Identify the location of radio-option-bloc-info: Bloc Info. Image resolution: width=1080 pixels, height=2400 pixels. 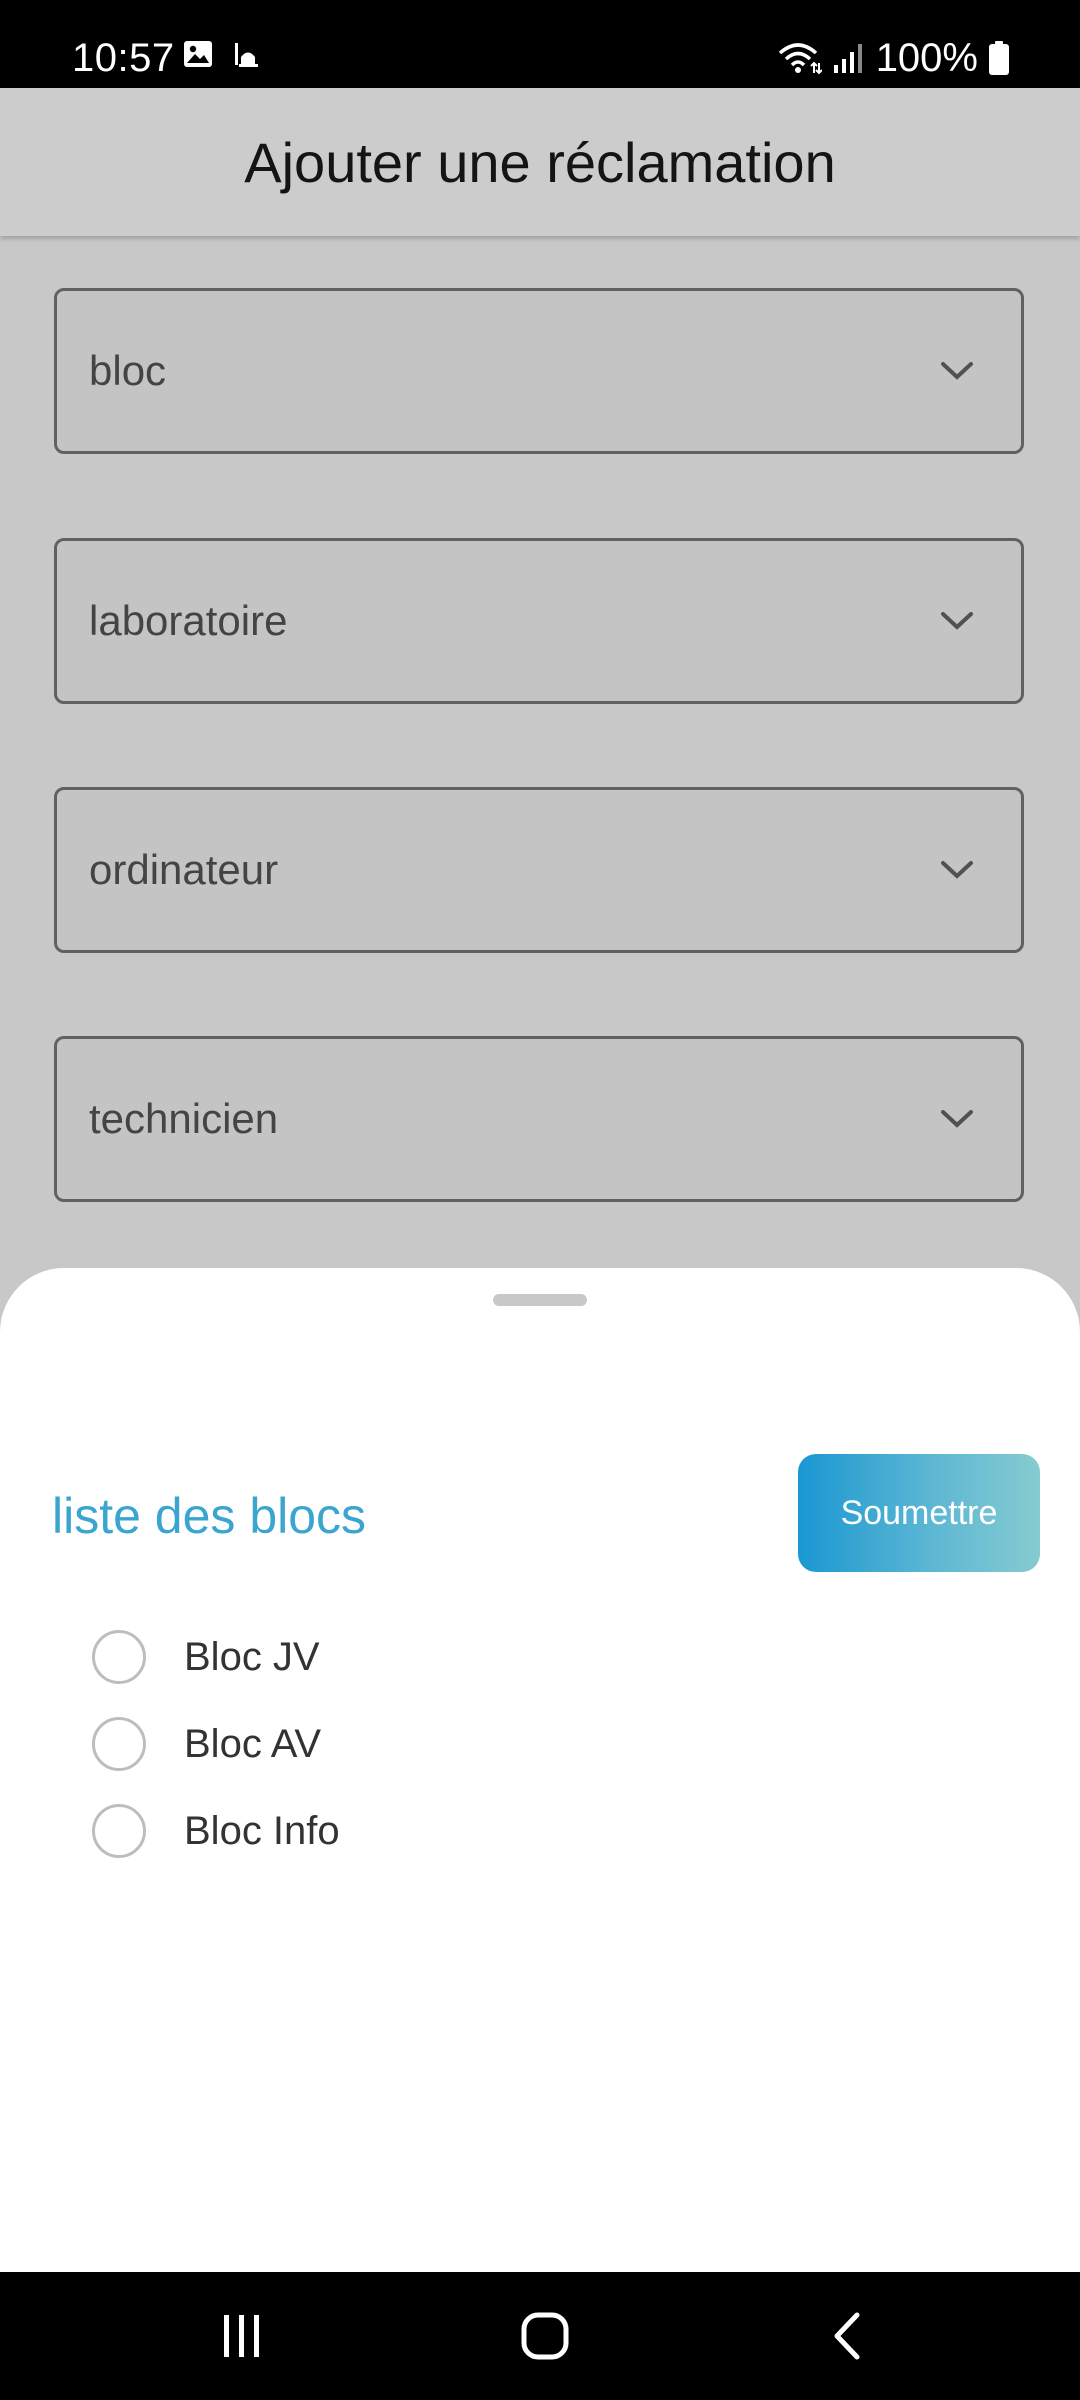
(216, 1831).